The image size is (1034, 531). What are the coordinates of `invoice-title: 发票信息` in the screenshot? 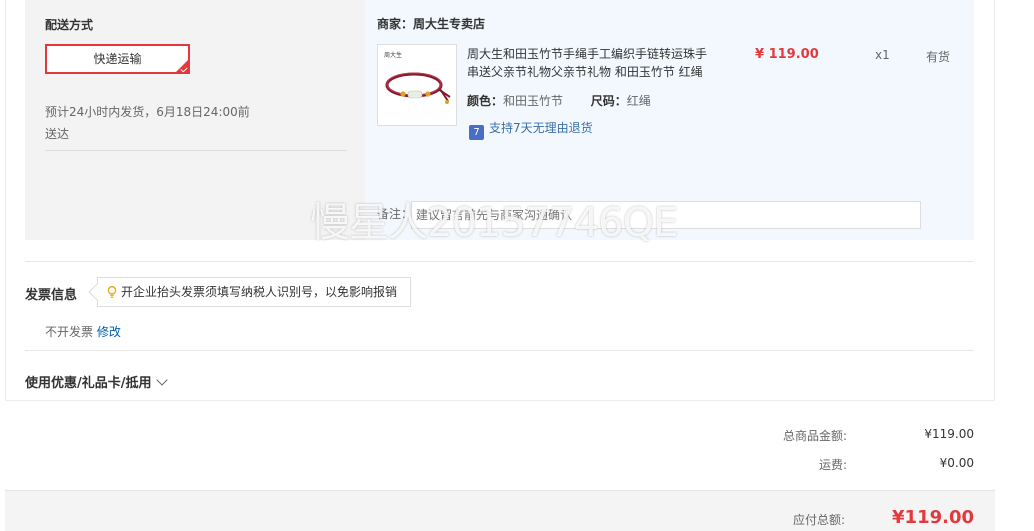 It's located at (51, 295).